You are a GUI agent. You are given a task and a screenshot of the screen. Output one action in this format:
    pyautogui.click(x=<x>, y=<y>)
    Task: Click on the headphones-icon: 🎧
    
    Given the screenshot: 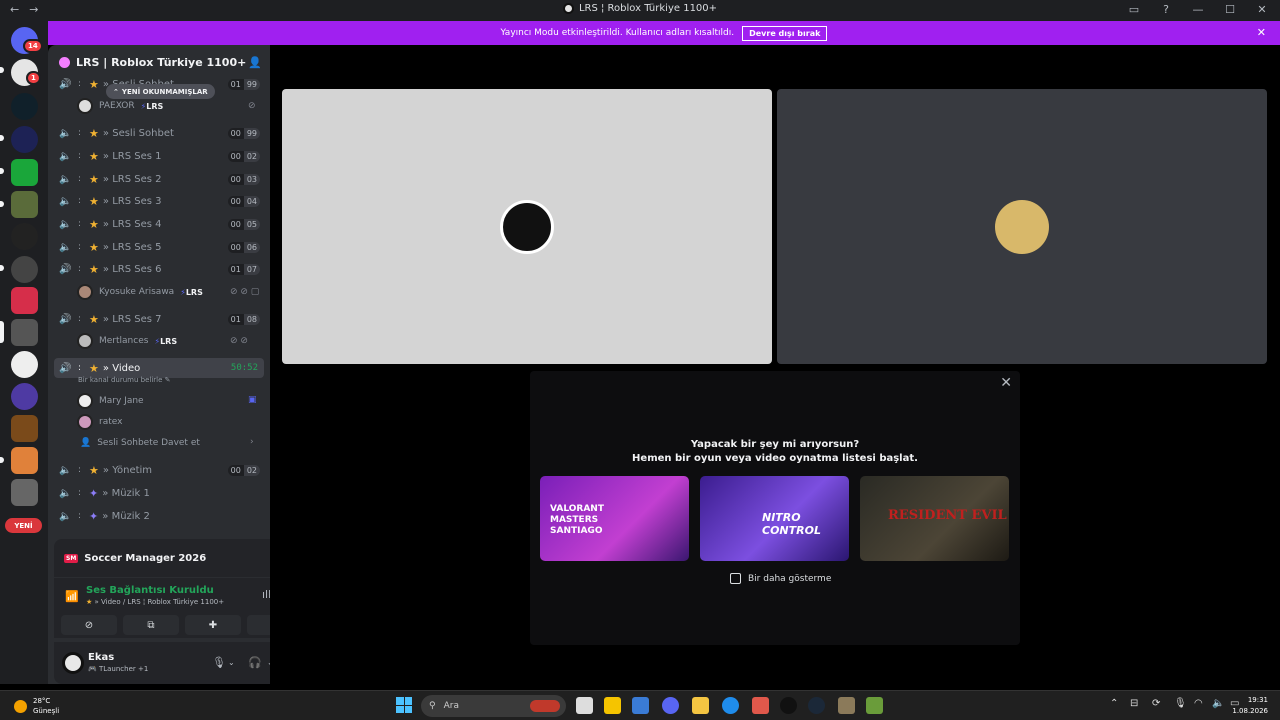 What is the action you would take?
    pyautogui.click(x=255, y=662)
    